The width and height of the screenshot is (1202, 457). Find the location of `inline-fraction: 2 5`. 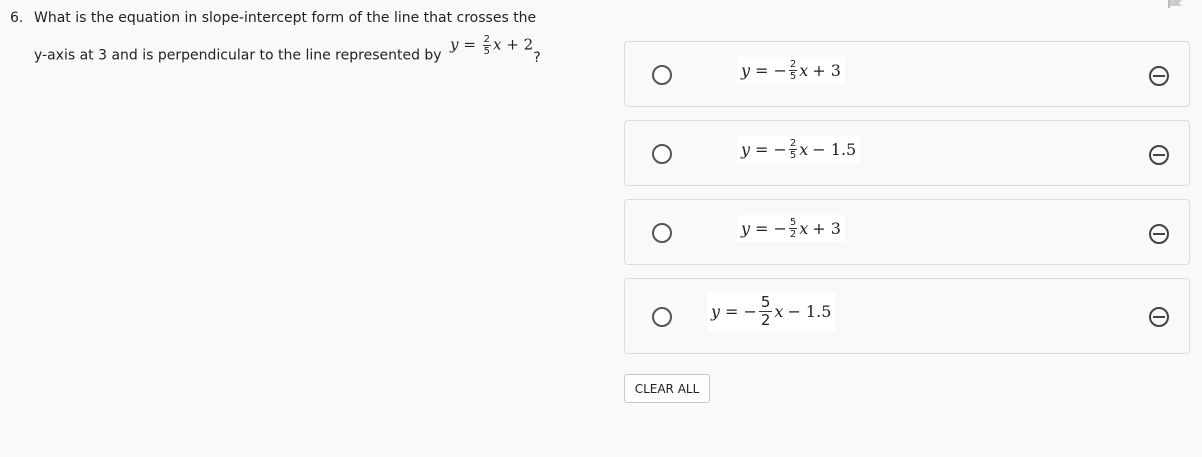

inline-fraction: 2 5 is located at coordinates (487, 45).